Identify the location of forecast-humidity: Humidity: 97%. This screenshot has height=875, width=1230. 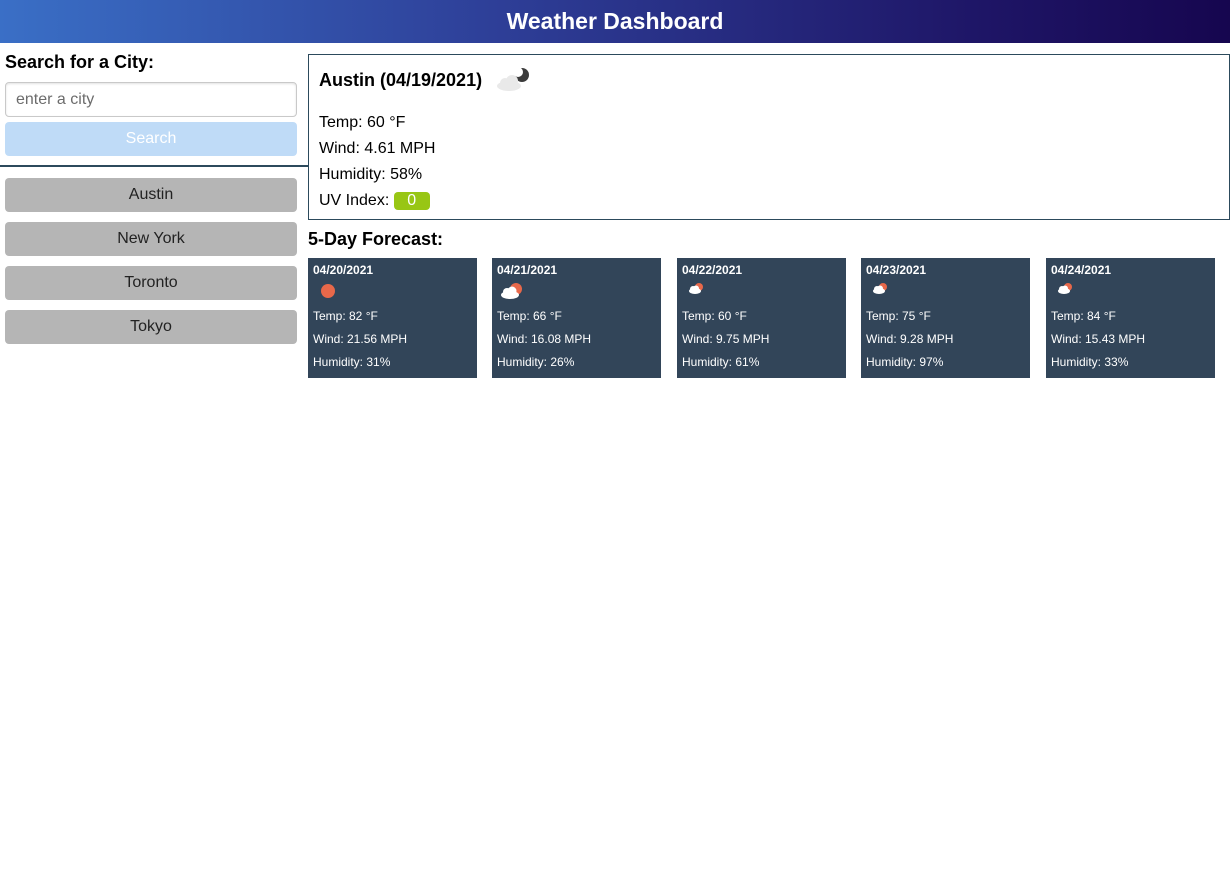
(905, 362).